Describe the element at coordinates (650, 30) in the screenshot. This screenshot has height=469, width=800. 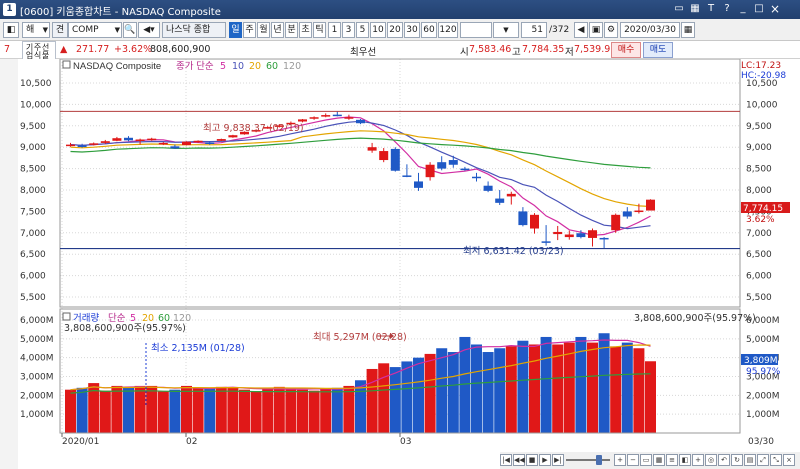
I see `date-input: 2020/03/30` at that location.